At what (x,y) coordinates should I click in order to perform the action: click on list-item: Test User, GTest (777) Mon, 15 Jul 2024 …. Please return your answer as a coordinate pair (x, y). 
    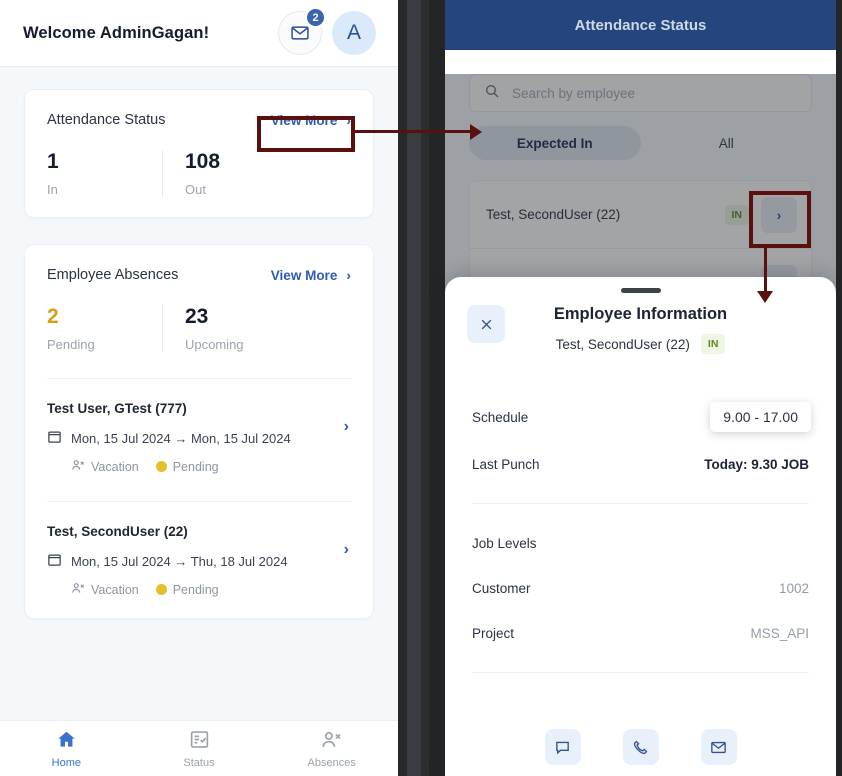
    Looking at the image, I should click on (199, 427).